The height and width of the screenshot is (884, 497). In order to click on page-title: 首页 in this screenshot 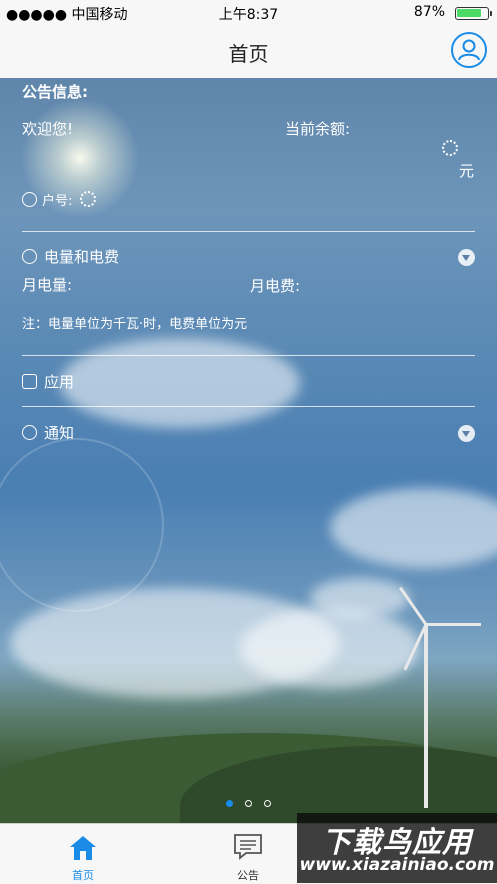, I will do `click(248, 54)`.